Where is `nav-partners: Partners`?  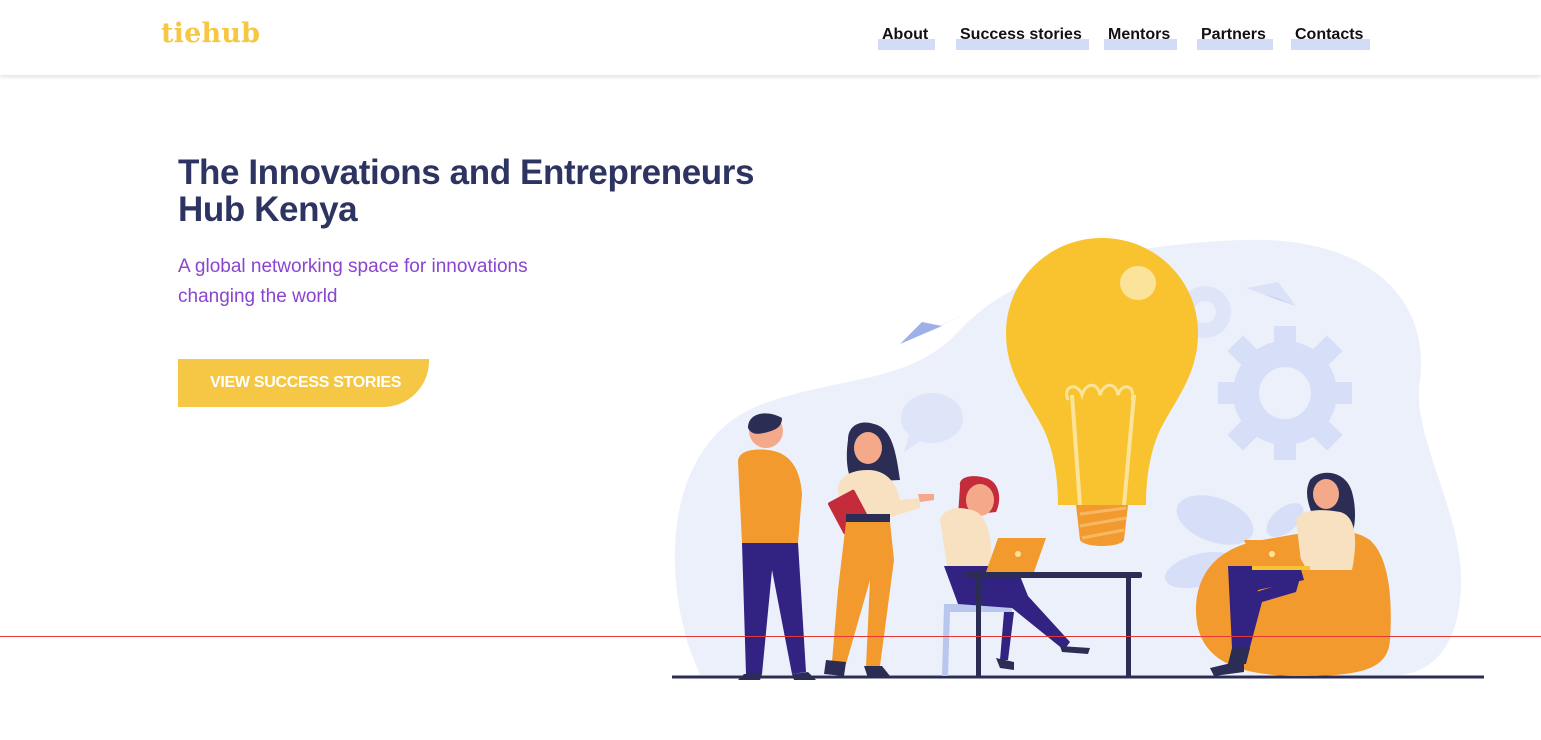
nav-partners: Partners is located at coordinates (1235, 38).